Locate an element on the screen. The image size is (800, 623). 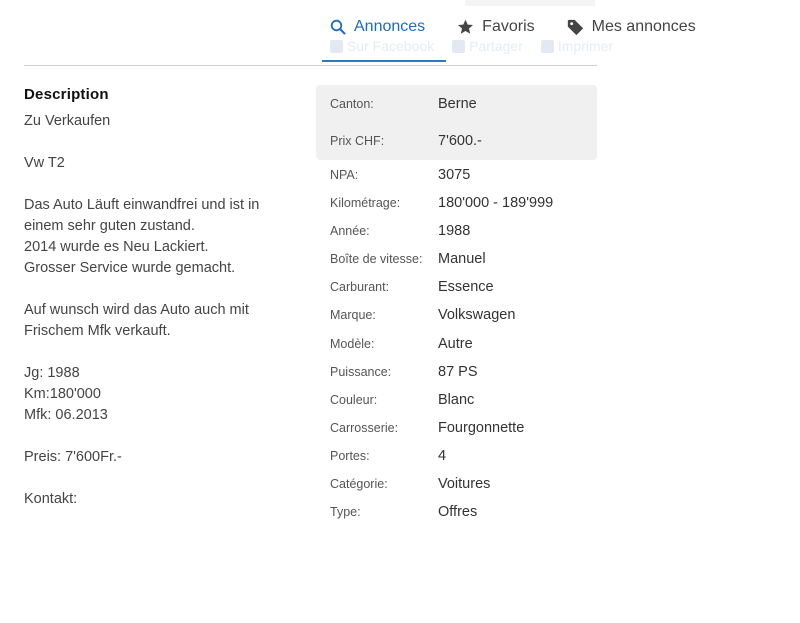
description-line: einem sehr guten zustand. is located at coordinates (109, 226).